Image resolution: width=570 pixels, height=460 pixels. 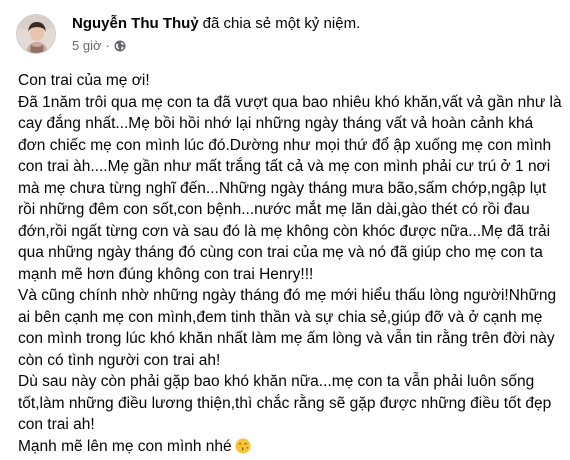 I want to click on post-closing-text: Mạnh mẽ lên mẹ con mình nhé, so click(x=125, y=446).